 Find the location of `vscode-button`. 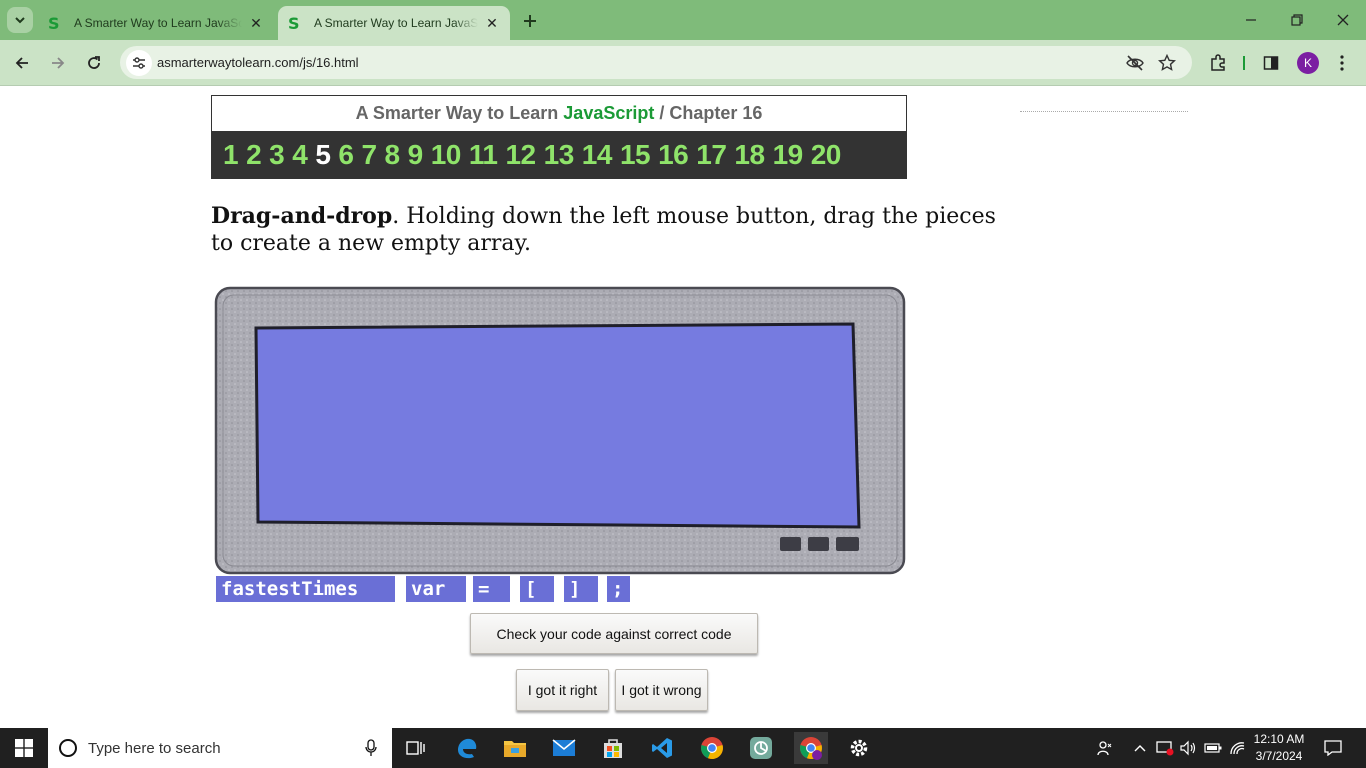

vscode-button is located at coordinates (662, 748).